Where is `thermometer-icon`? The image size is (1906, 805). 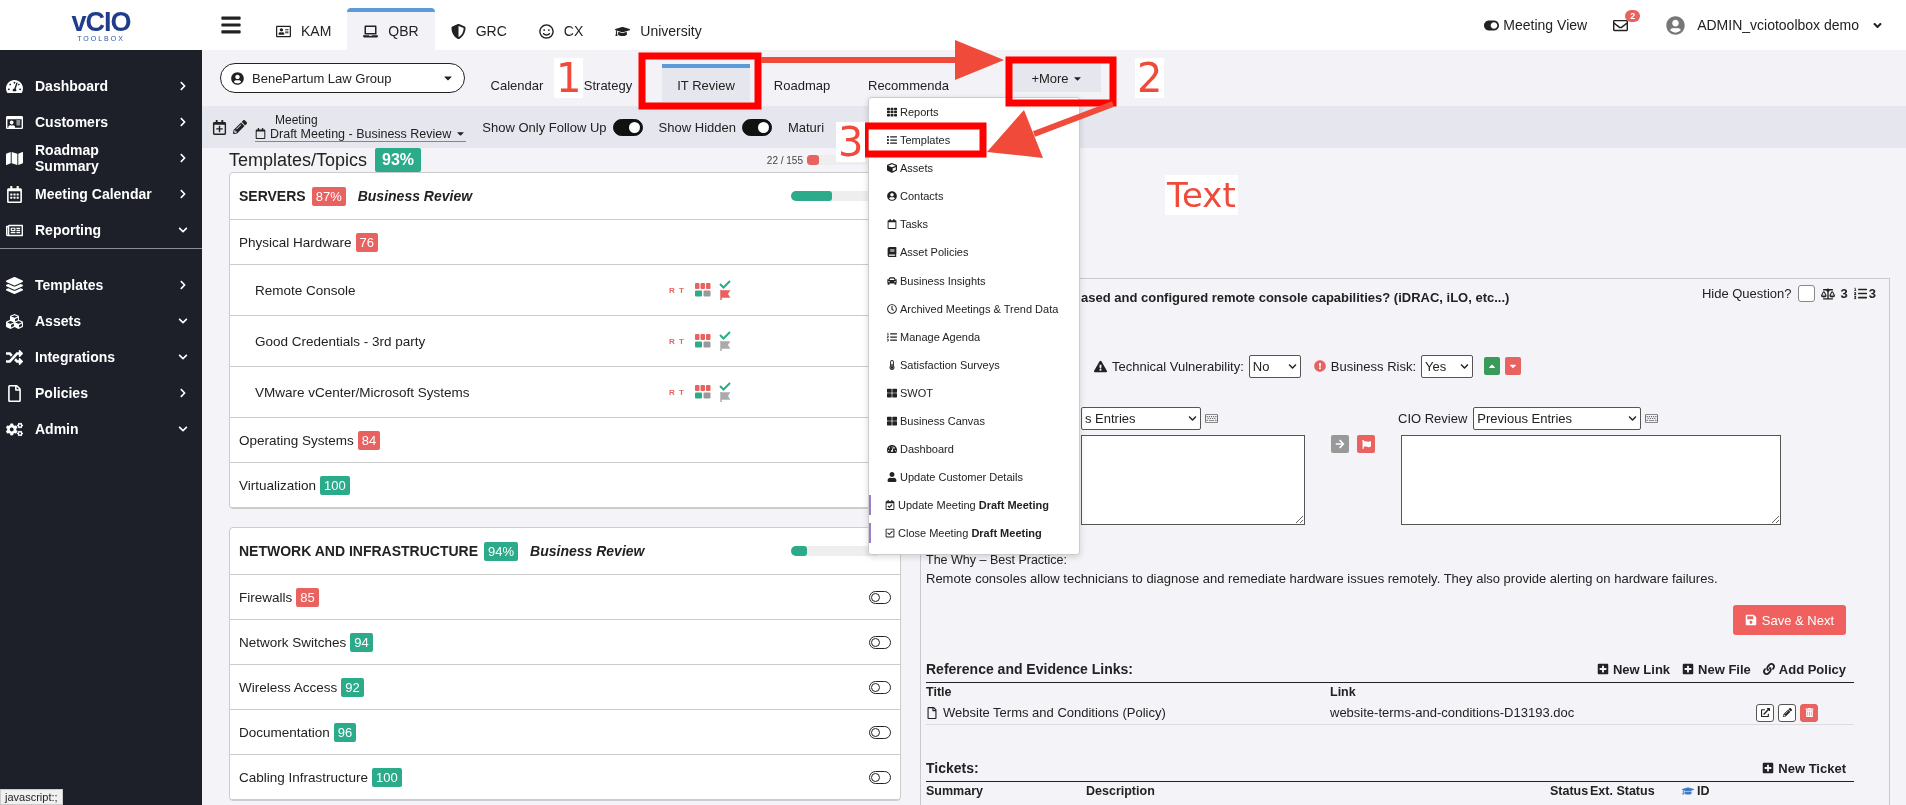
thermometer-icon is located at coordinates (892, 364).